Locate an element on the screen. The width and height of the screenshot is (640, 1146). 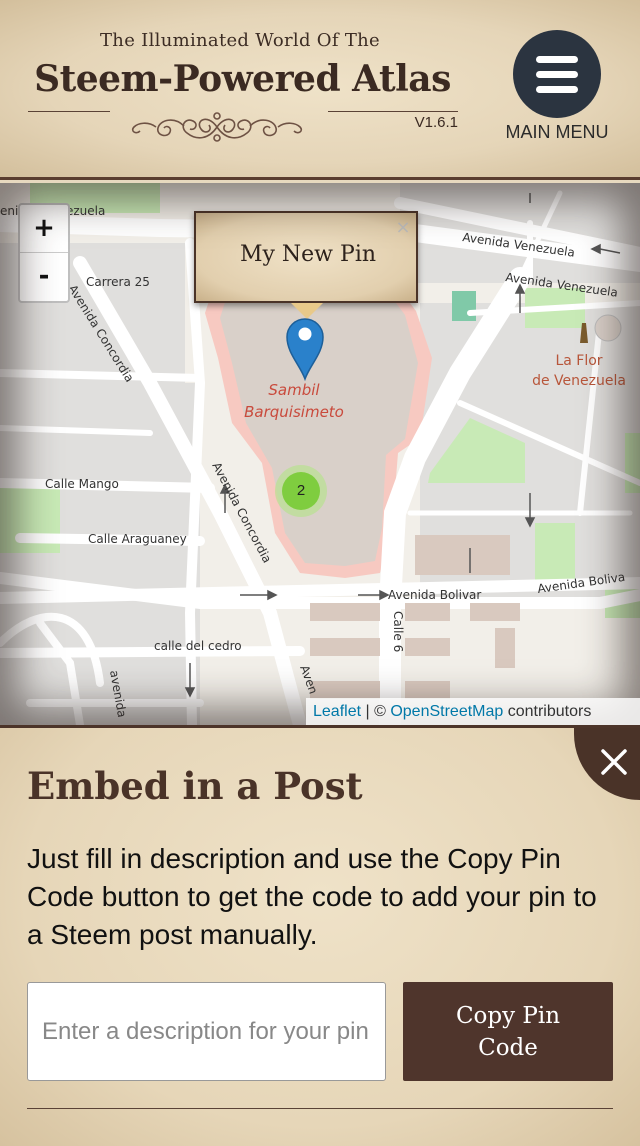
pin-popup: My New Pin × is located at coordinates (306, 257).